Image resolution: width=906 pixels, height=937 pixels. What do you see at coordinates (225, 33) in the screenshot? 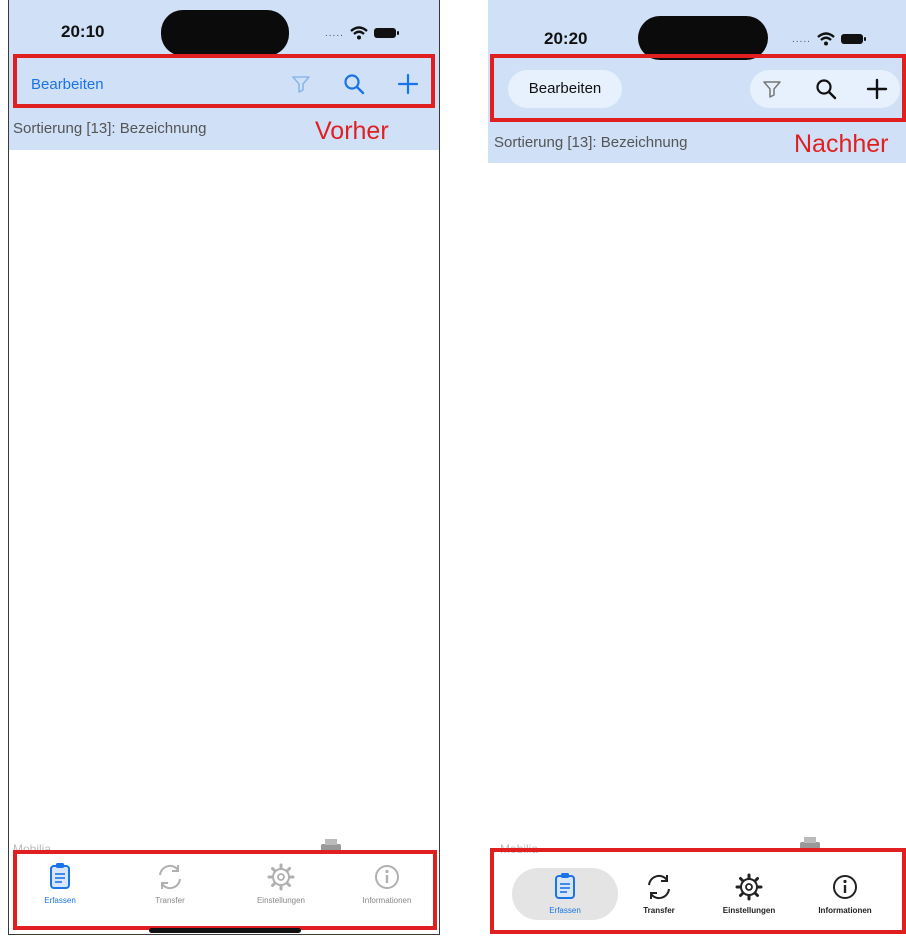
I see `dynamic-island` at bounding box center [225, 33].